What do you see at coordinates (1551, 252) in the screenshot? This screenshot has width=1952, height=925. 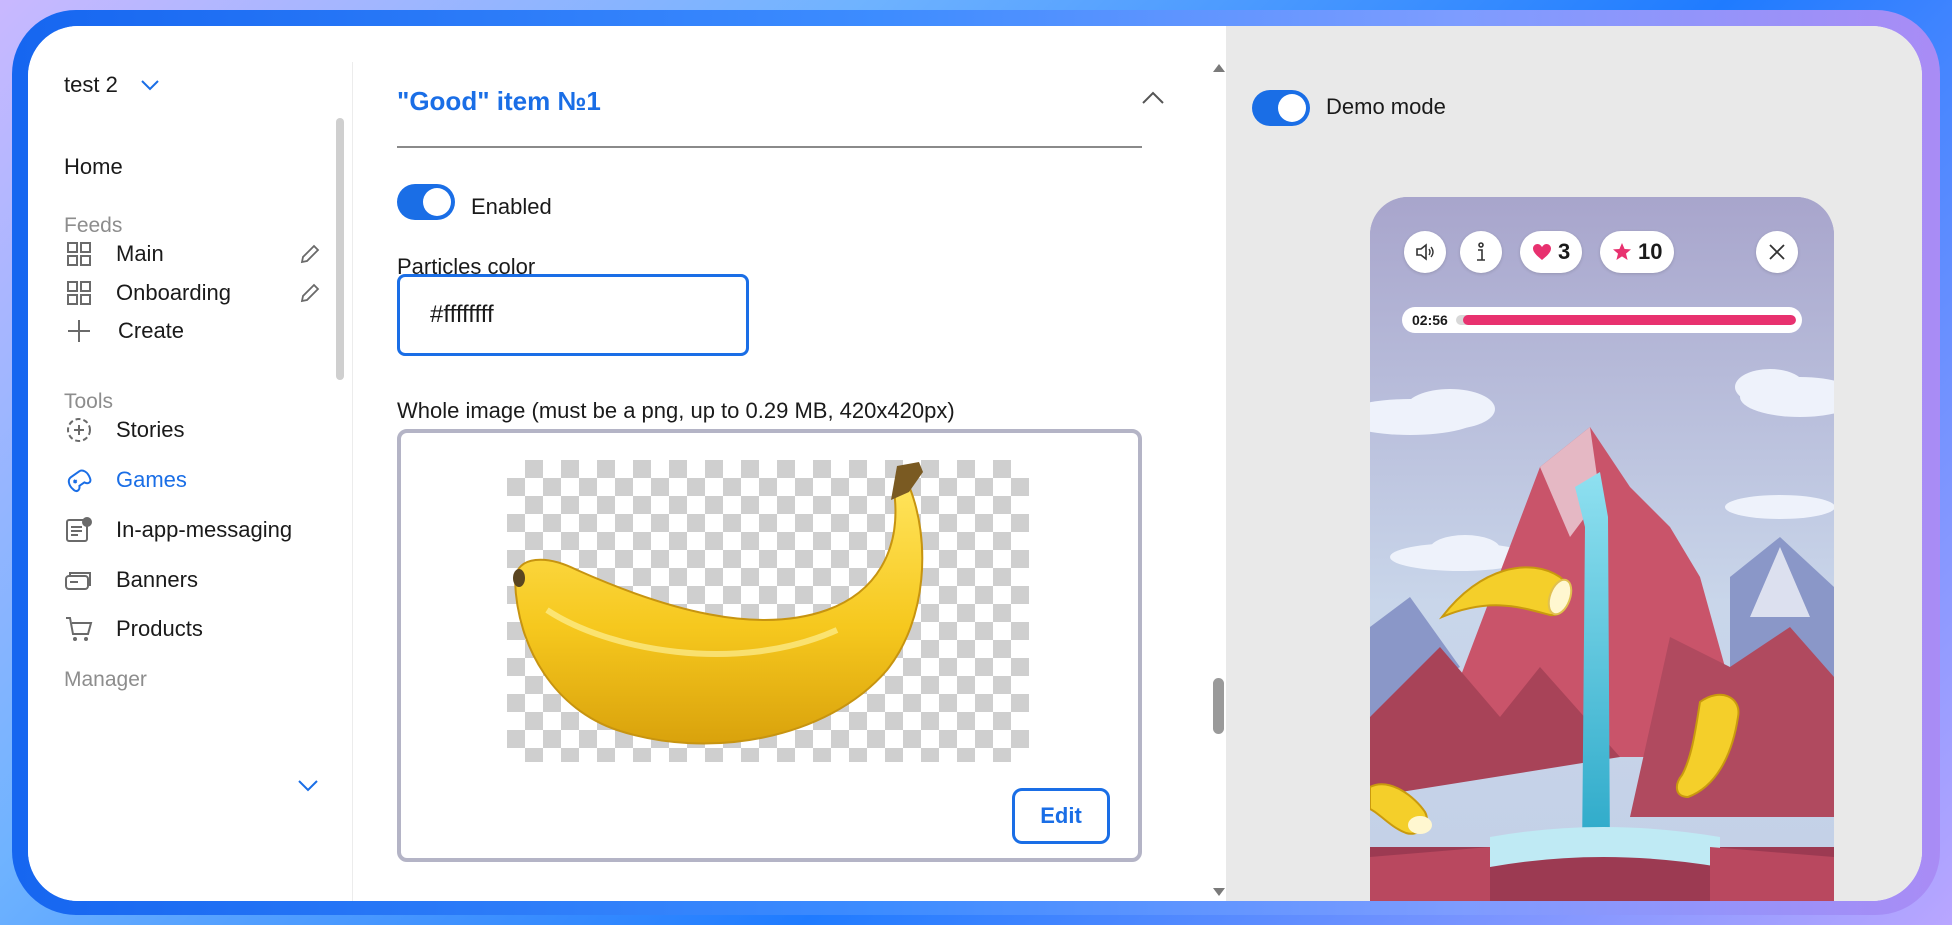 I see `lives-badge: 3` at bounding box center [1551, 252].